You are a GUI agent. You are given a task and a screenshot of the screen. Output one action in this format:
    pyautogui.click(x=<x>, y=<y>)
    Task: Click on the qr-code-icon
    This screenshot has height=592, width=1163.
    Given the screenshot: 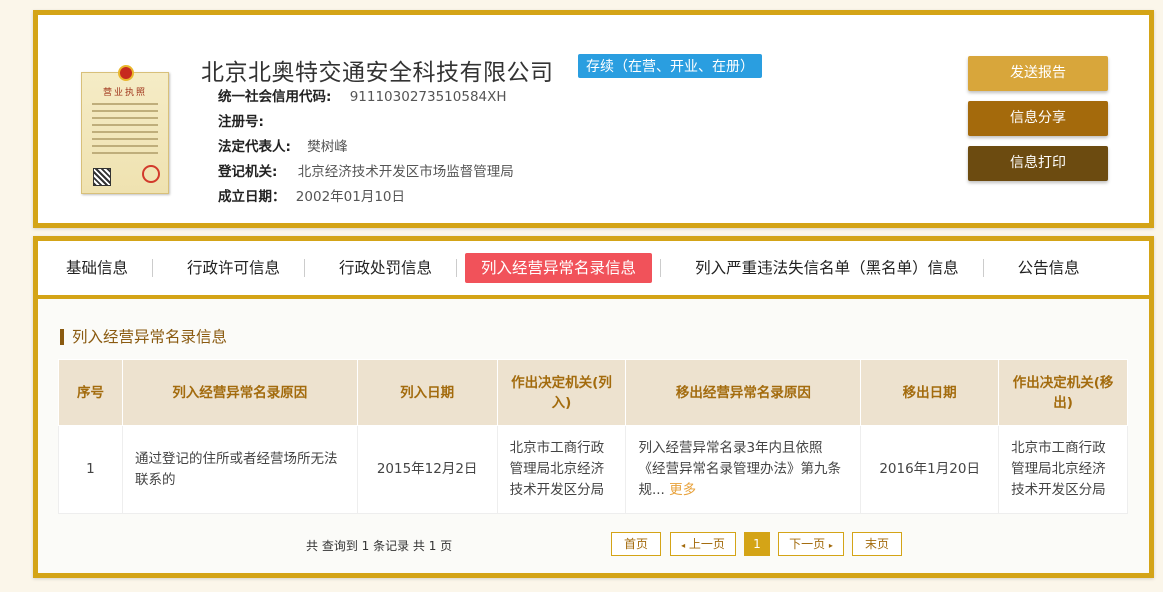 What is the action you would take?
    pyautogui.click(x=102, y=177)
    